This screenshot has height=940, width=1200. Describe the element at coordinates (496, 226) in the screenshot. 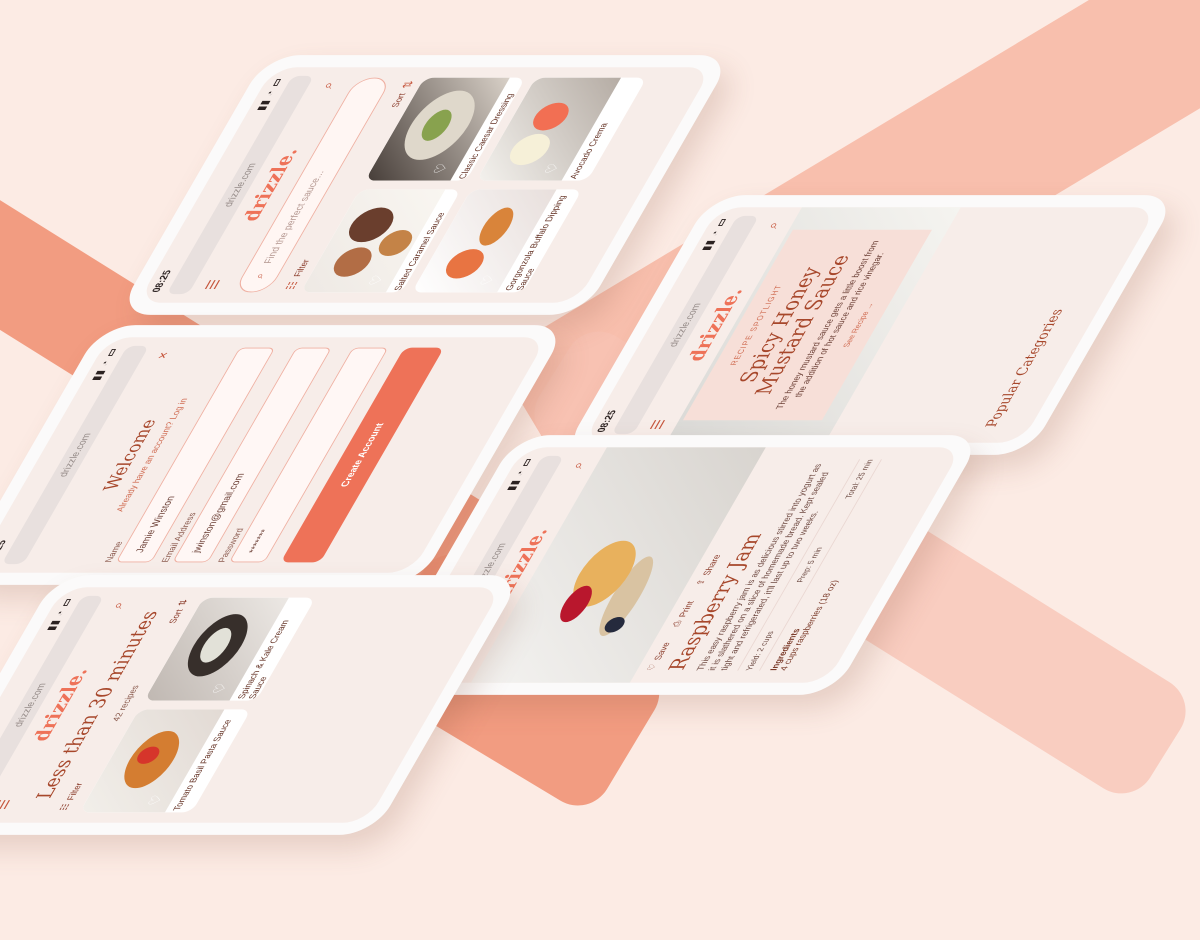

I see `buffalo-bites` at that location.